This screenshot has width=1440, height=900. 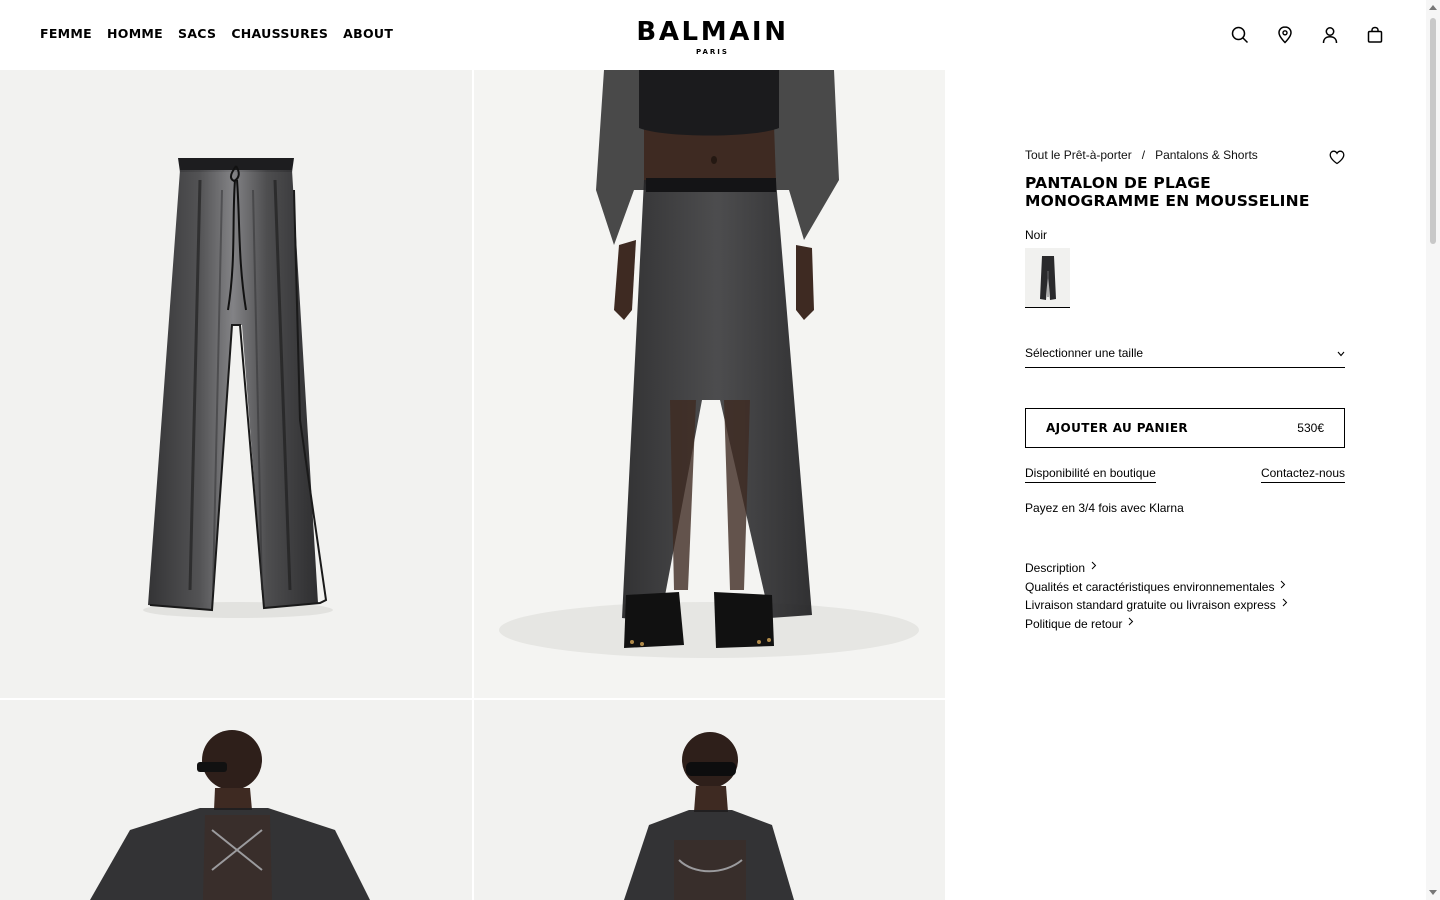 What do you see at coordinates (709, 800) in the screenshot?
I see `product-image-model-detail` at bounding box center [709, 800].